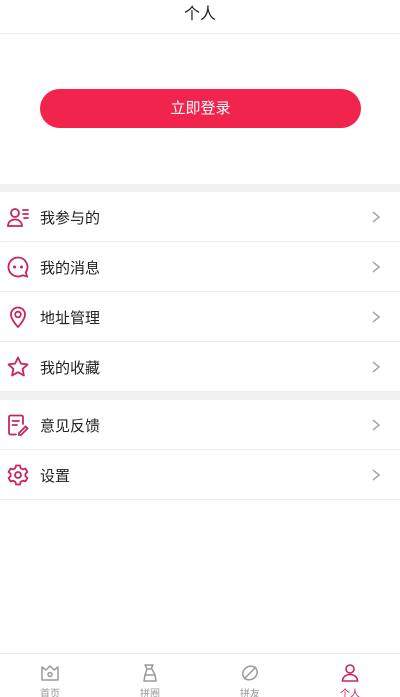 Image resolution: width=400 pixels, height=697 pixels. I want to click on circle-icon, so click(150, 673).